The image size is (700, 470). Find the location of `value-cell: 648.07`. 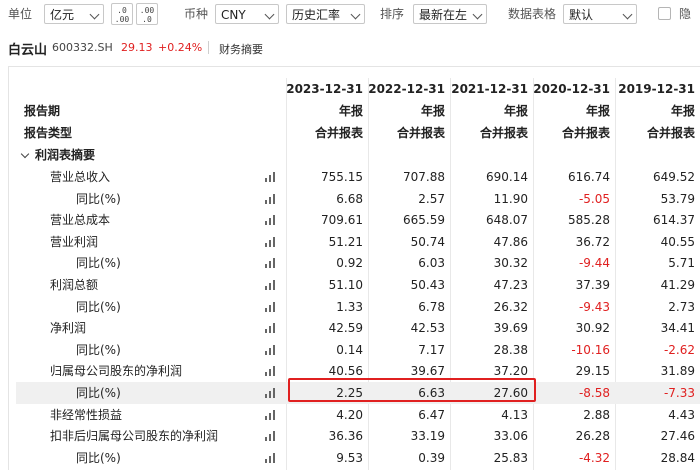

value-cell: 648.07 is located at coordinates (507, 220).